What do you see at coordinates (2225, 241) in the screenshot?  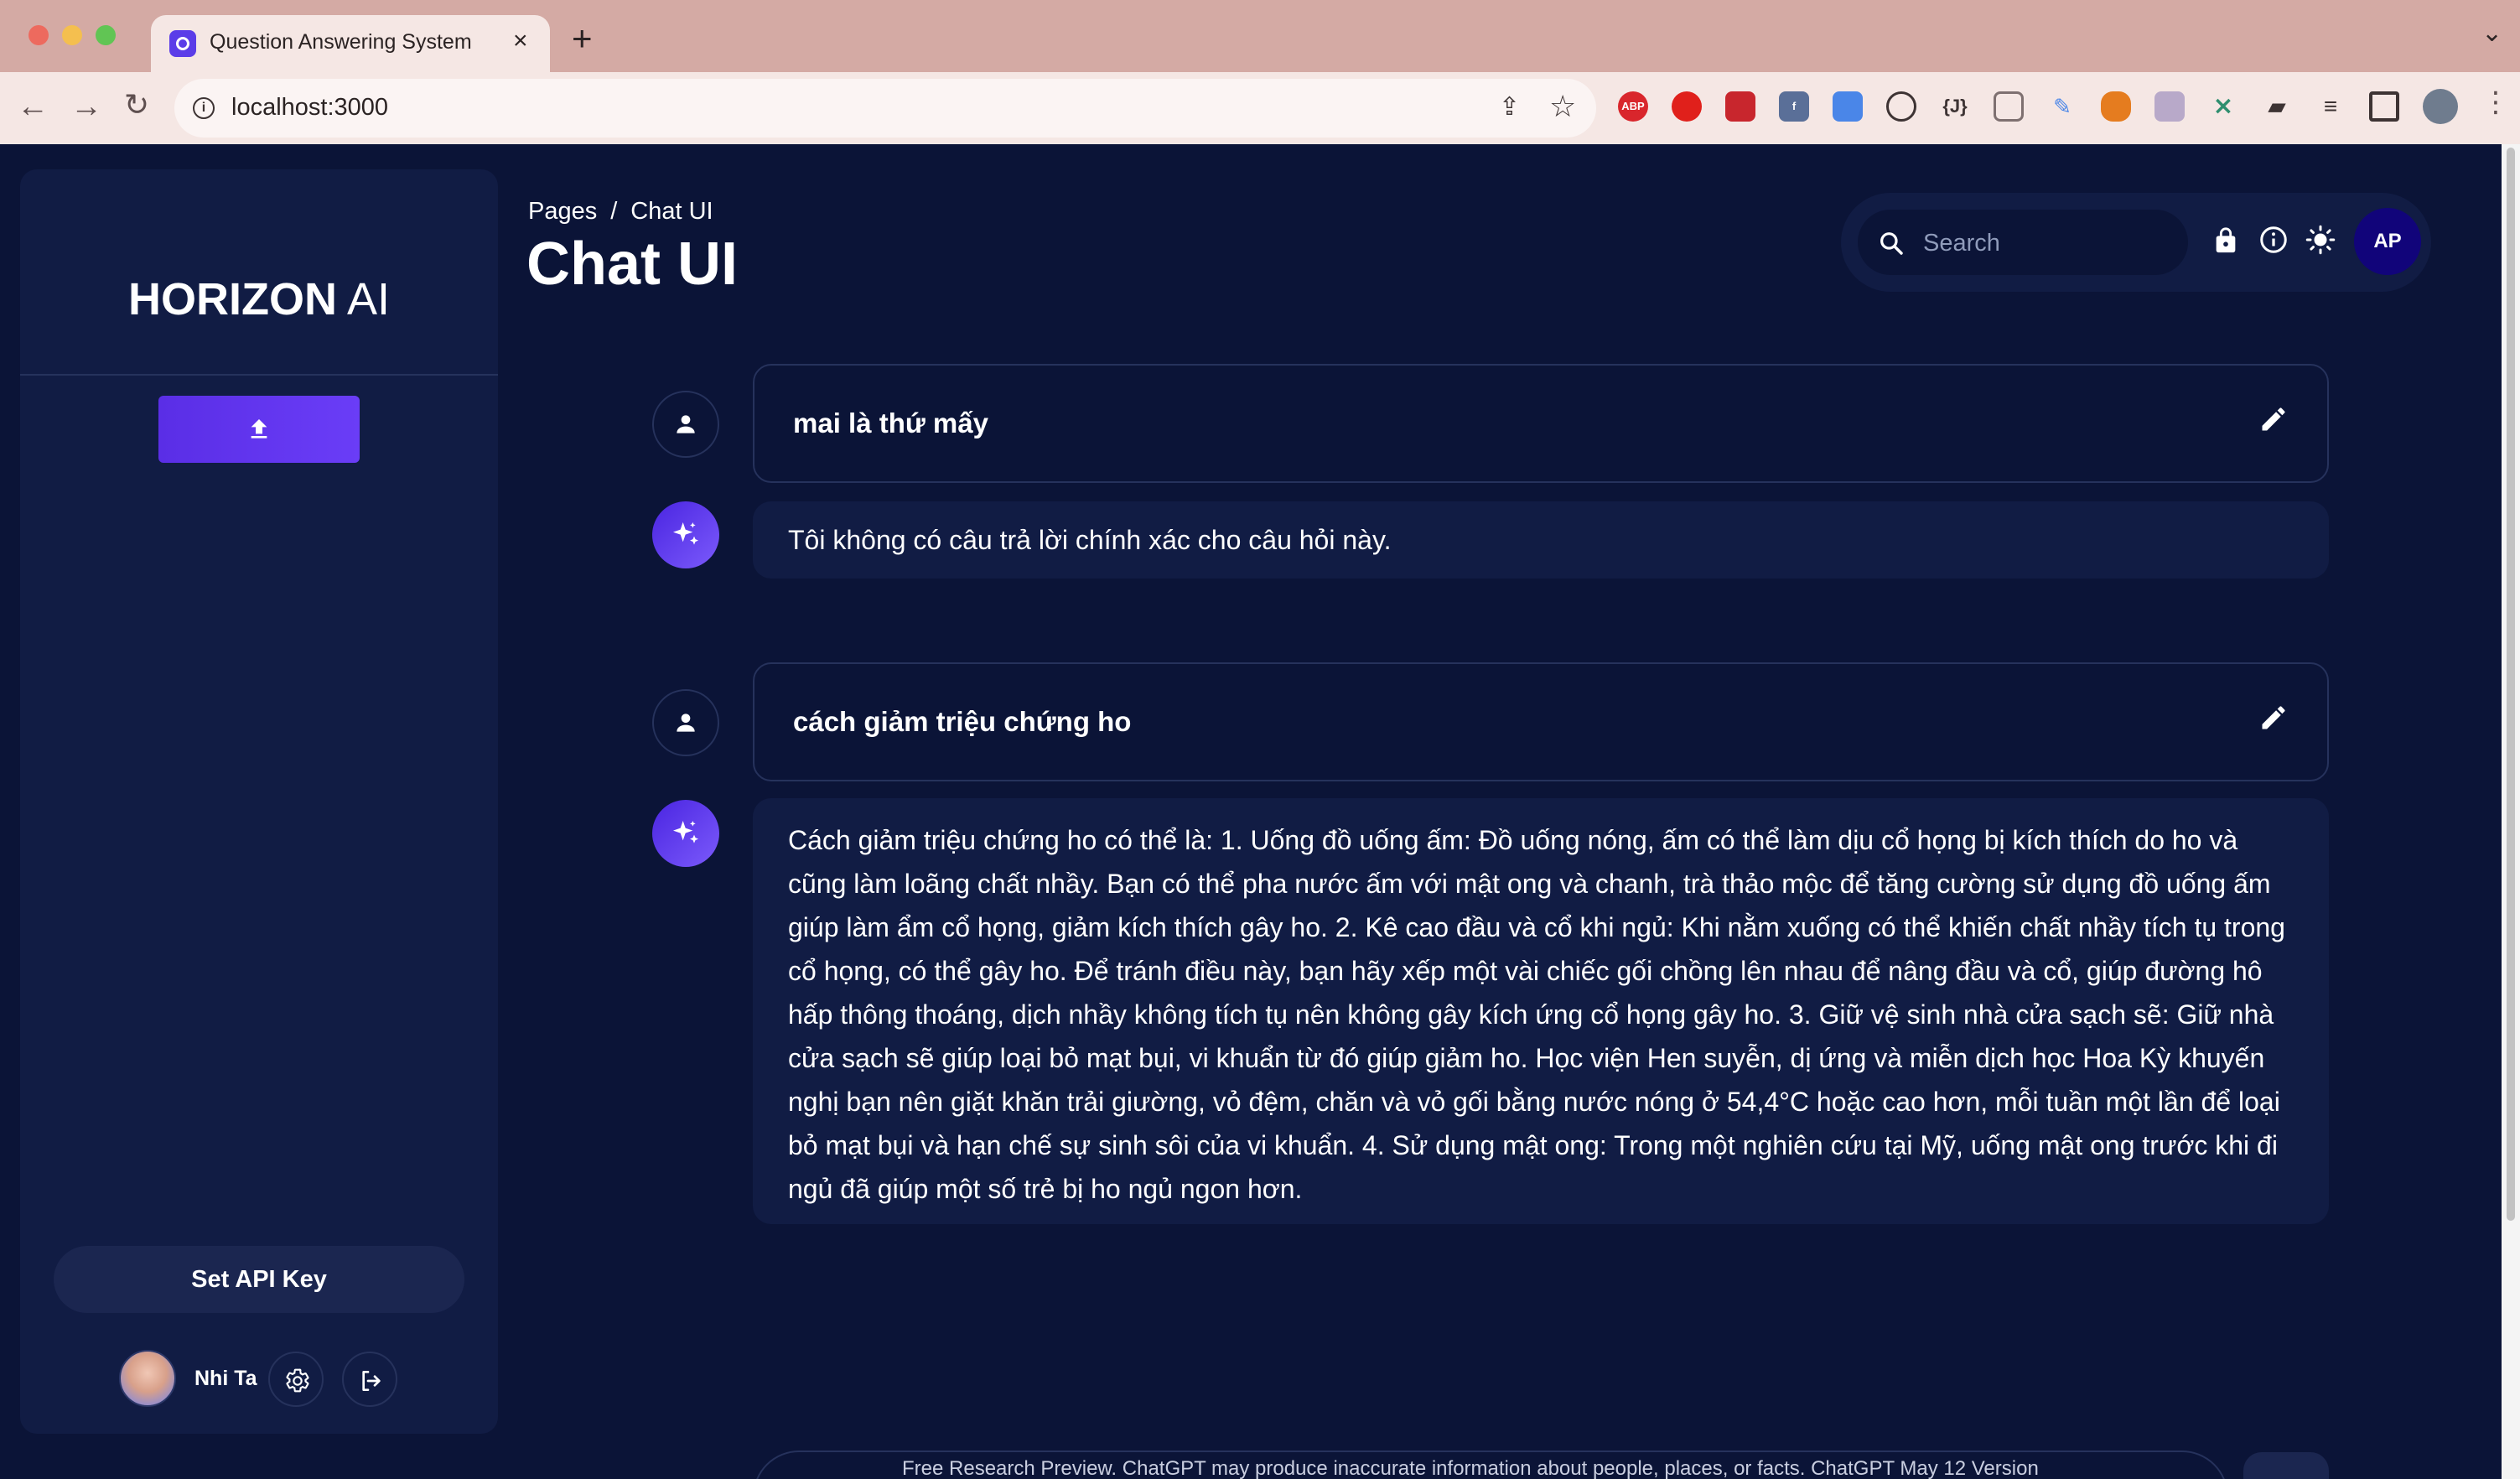 I see `lock-icon` at bounding box center [2225, 241].